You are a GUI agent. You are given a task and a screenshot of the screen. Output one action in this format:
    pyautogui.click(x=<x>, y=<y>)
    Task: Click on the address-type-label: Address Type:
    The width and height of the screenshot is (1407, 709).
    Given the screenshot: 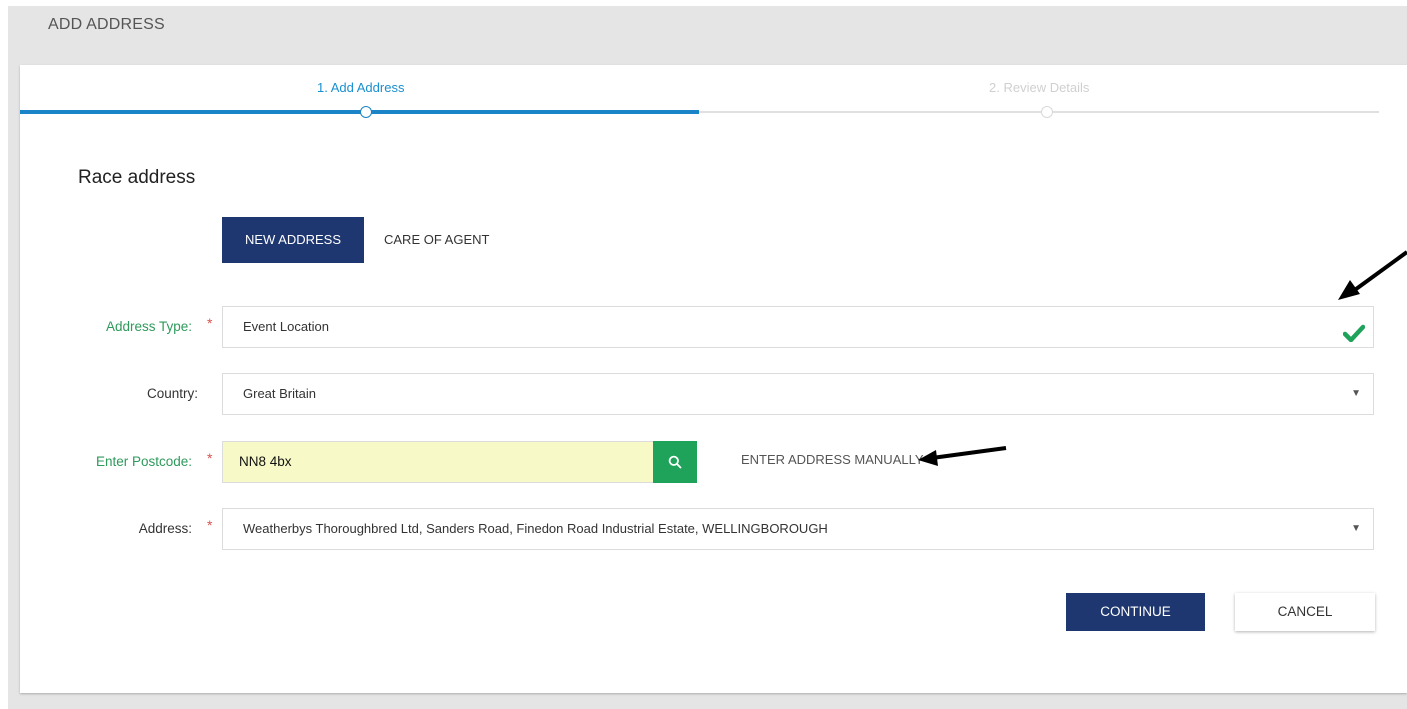 What is the action you would take?
    pyautogui.click(x=148, y=326)
    